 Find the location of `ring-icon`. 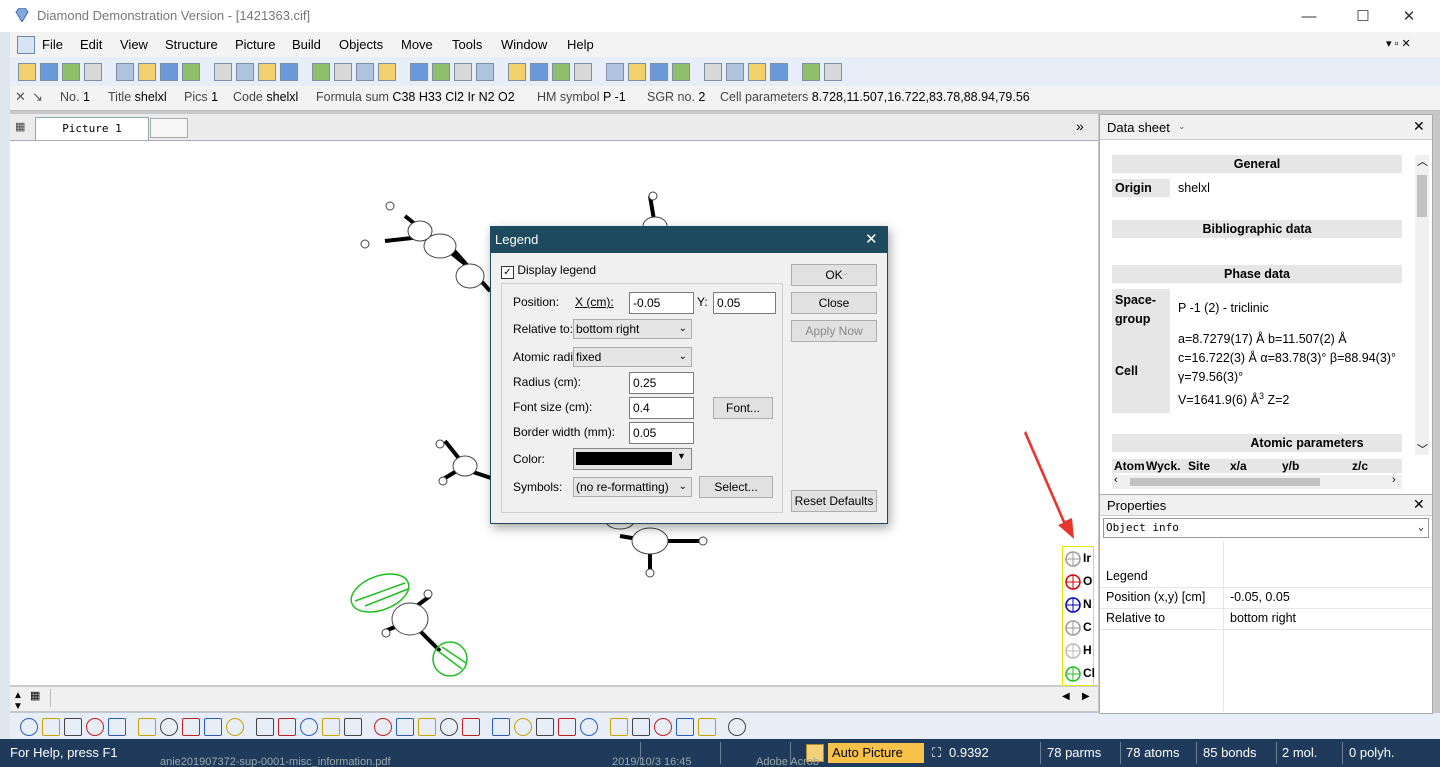

ring-icon is located at coordinates (95, 727).